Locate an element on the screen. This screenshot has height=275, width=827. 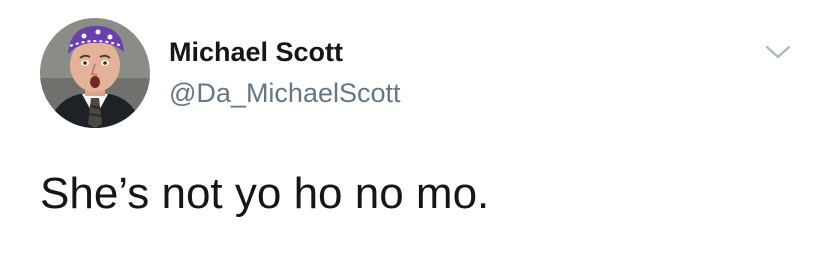
chevron-down-icon is located at coordinates (778, 52).